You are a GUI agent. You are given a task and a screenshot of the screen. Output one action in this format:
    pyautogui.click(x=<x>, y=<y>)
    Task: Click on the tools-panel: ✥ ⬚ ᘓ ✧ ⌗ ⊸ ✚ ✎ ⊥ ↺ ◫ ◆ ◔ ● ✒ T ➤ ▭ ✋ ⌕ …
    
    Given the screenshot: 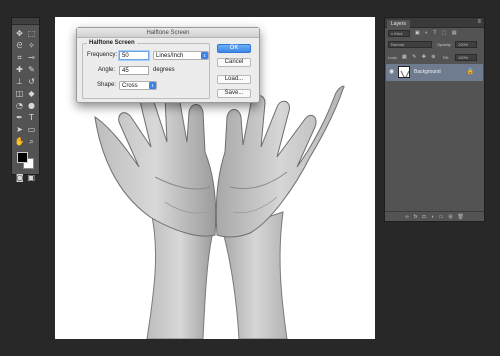 What is the action you would take?
    pyautogui.click(x=25, y=99)
    